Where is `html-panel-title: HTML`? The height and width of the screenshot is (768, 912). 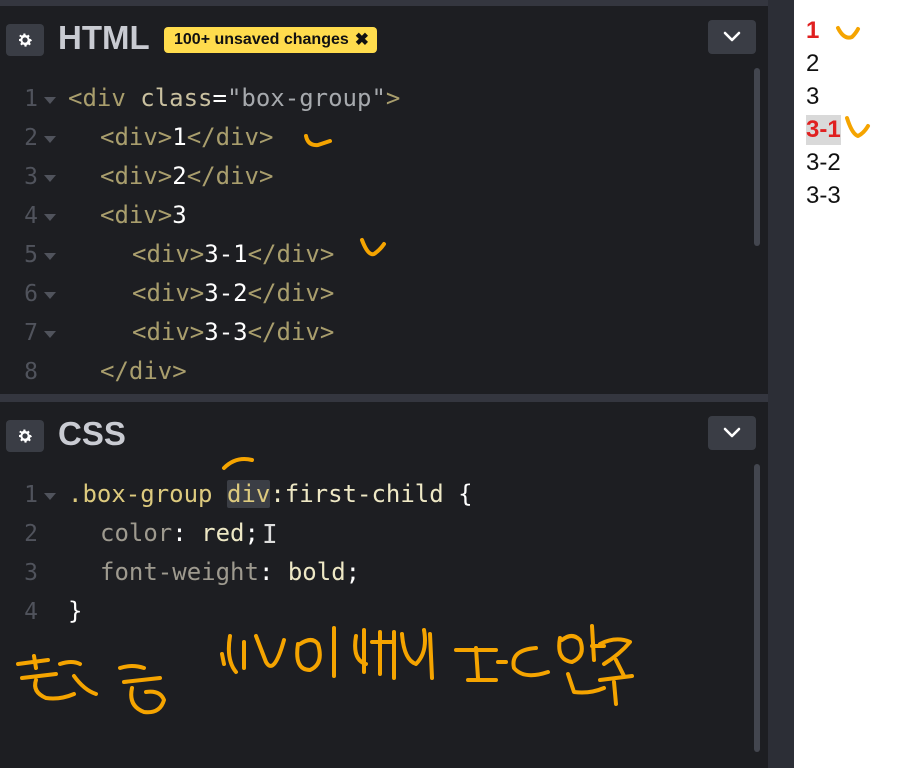
html-panel-title: HTML is located at coordinates (104, 37).